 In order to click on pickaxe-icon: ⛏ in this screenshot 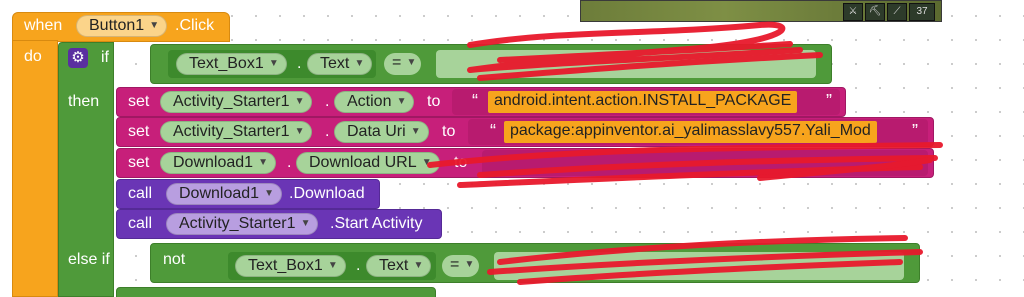, I will do `click(875, 12)`.